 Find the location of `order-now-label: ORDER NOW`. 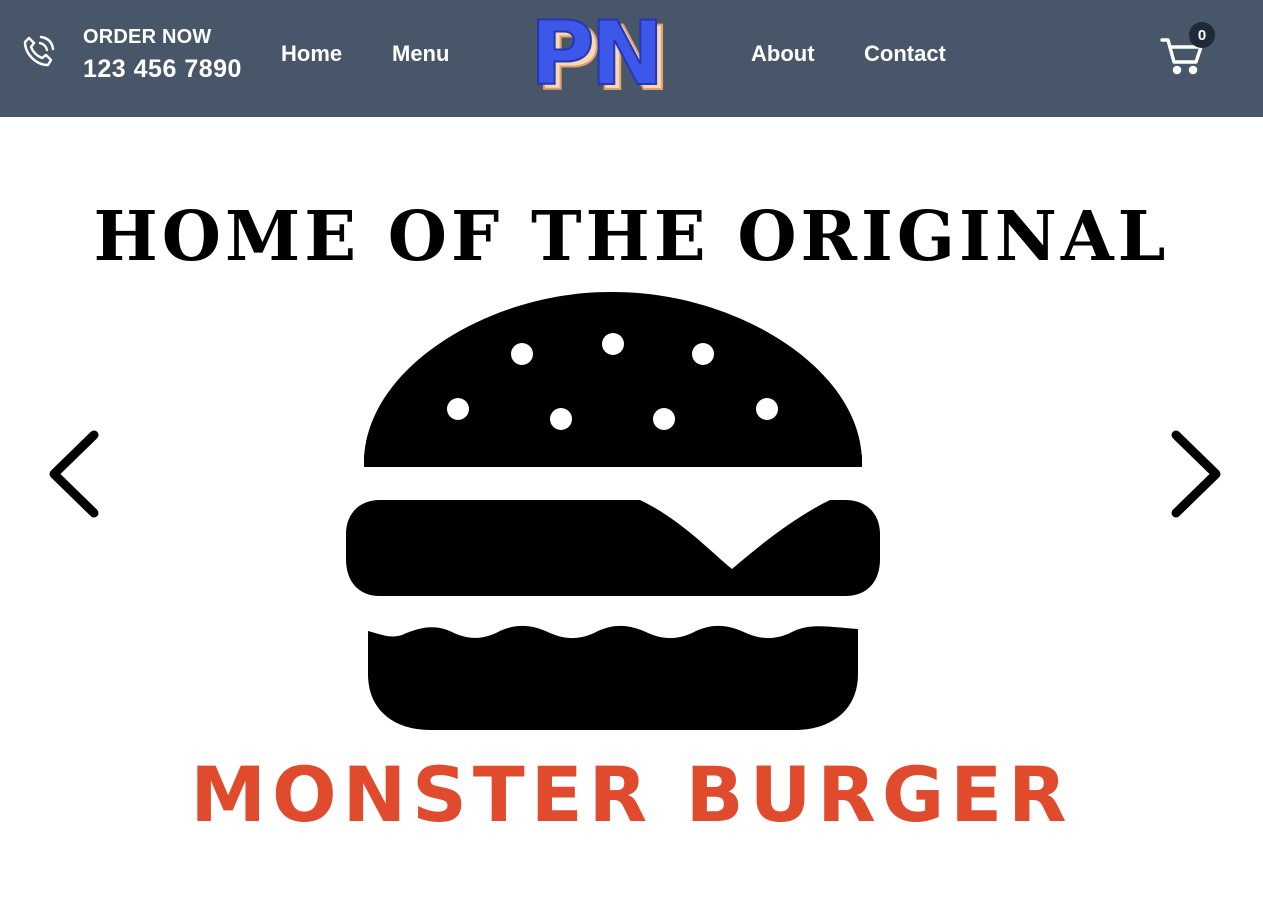

order-now-label: ORDER NOW is located at coordinates (147, 37).